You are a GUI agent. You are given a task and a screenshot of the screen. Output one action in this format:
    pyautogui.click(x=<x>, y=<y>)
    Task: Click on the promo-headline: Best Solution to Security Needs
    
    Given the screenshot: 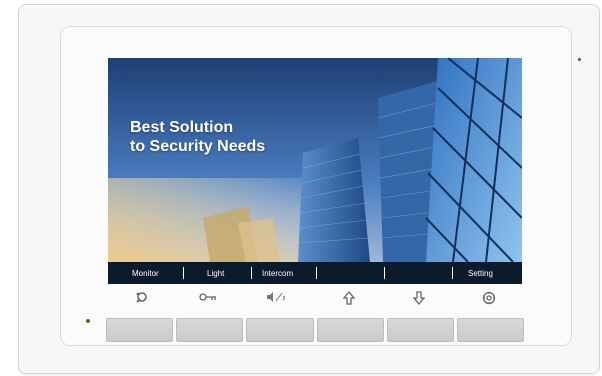 What is the action you would take?
    pyautogui.click(x=197, y=137)
    